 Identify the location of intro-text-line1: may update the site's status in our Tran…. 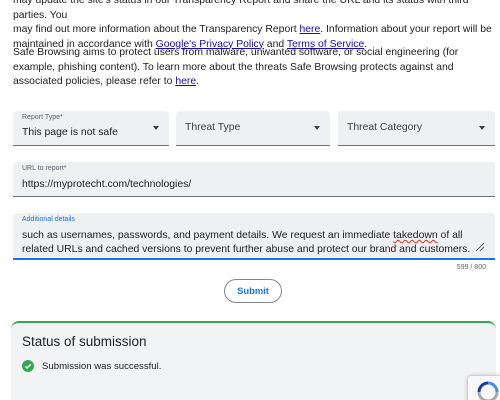
(241, 10).